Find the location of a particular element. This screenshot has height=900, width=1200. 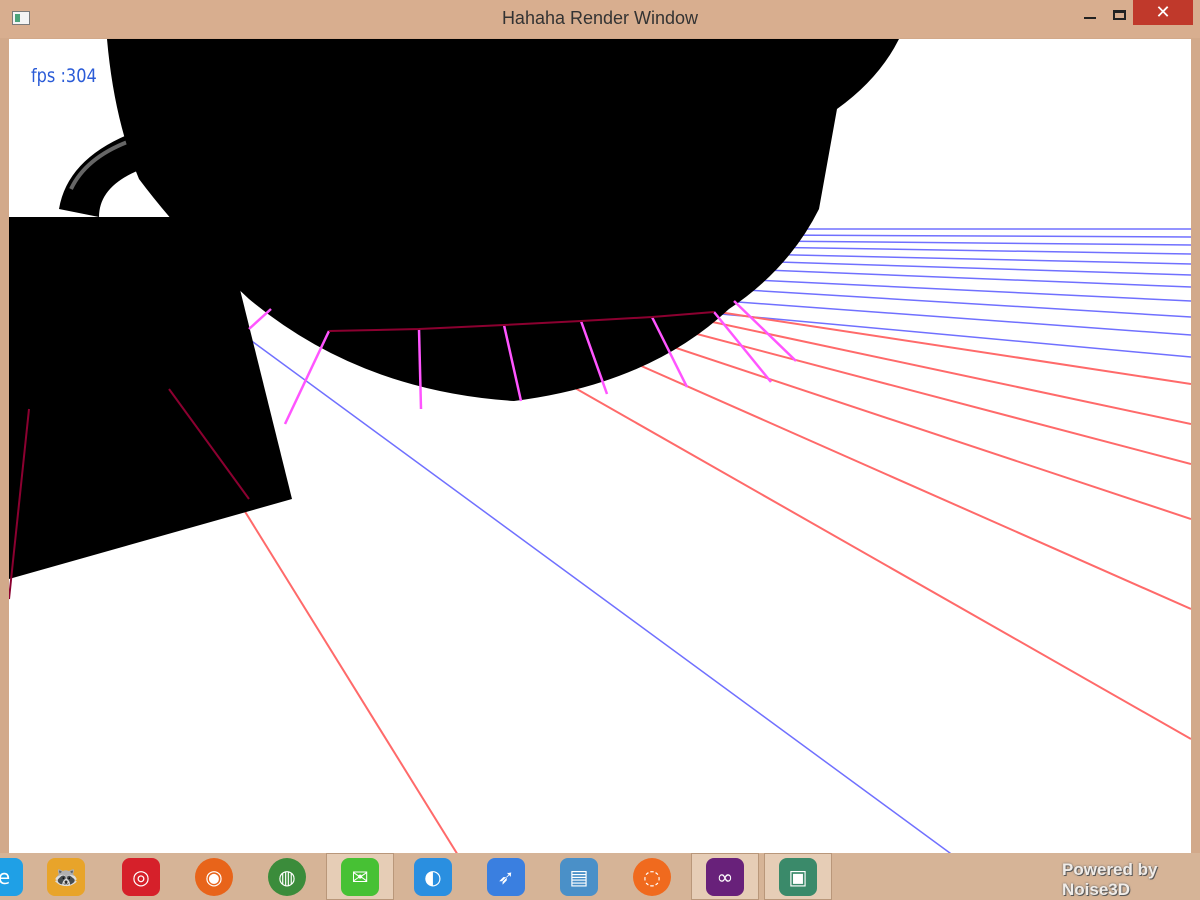

netease-music-icon: ◎ is located at coordinates (141, 876).